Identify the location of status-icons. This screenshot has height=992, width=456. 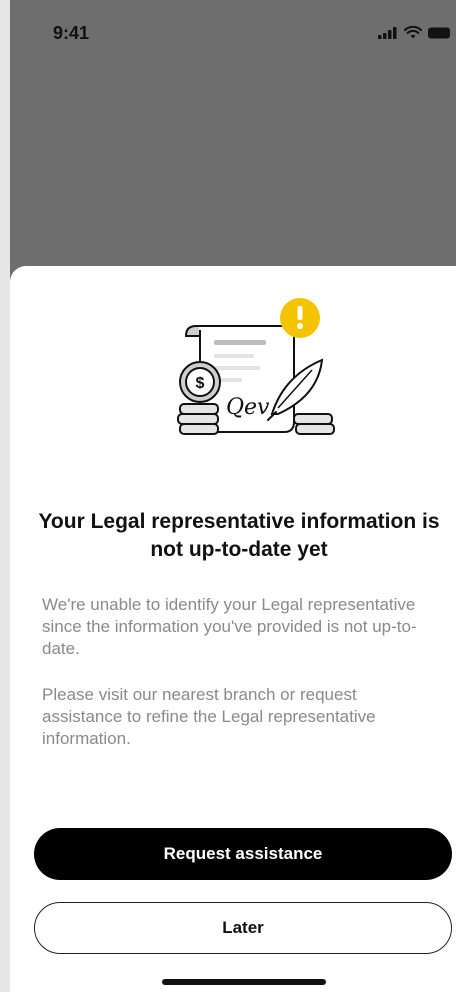
(414, 32).